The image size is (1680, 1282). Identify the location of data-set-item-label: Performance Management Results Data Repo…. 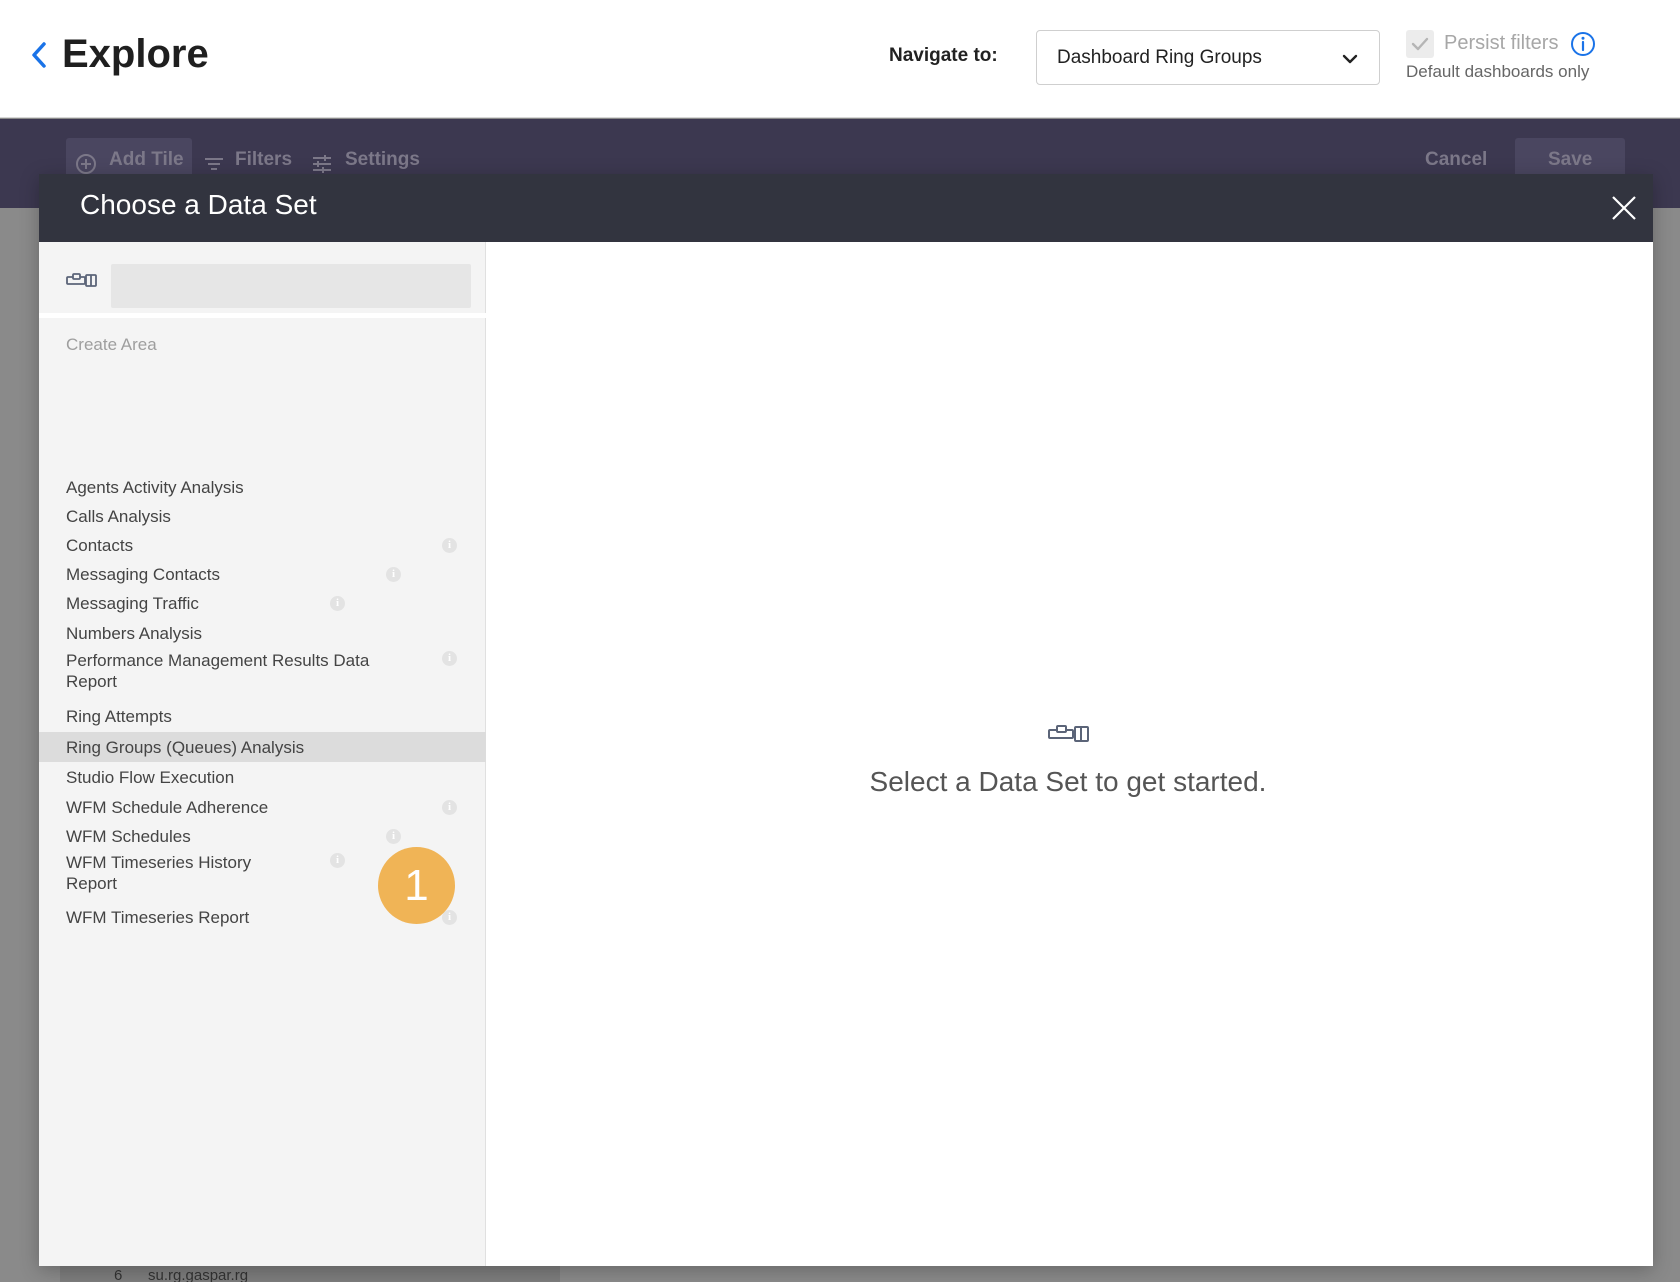
(218, 671).